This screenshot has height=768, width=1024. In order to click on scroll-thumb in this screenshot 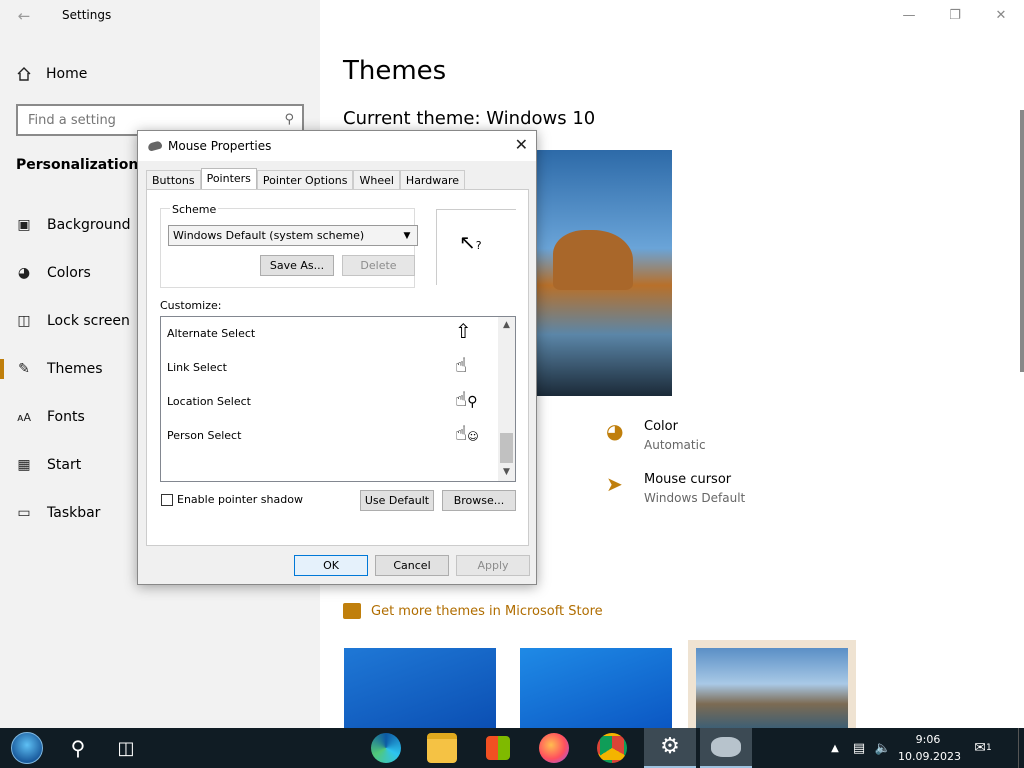, I will do `click(506, 448)`.